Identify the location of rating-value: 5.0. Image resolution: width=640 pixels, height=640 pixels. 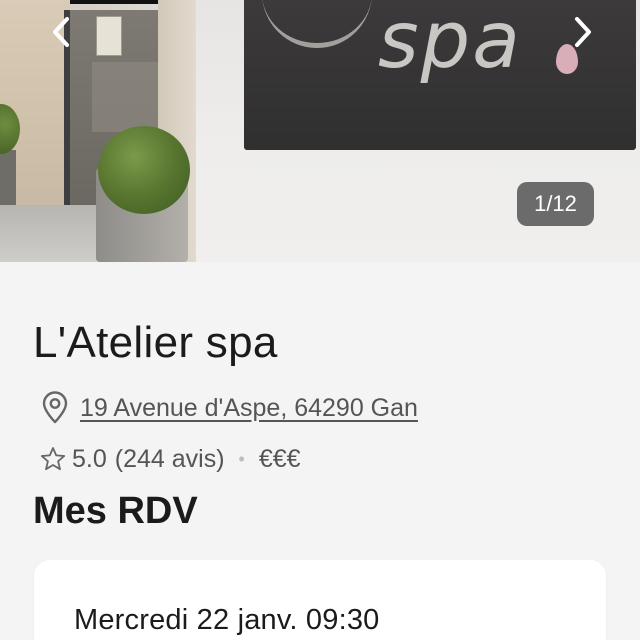
(89, 458).